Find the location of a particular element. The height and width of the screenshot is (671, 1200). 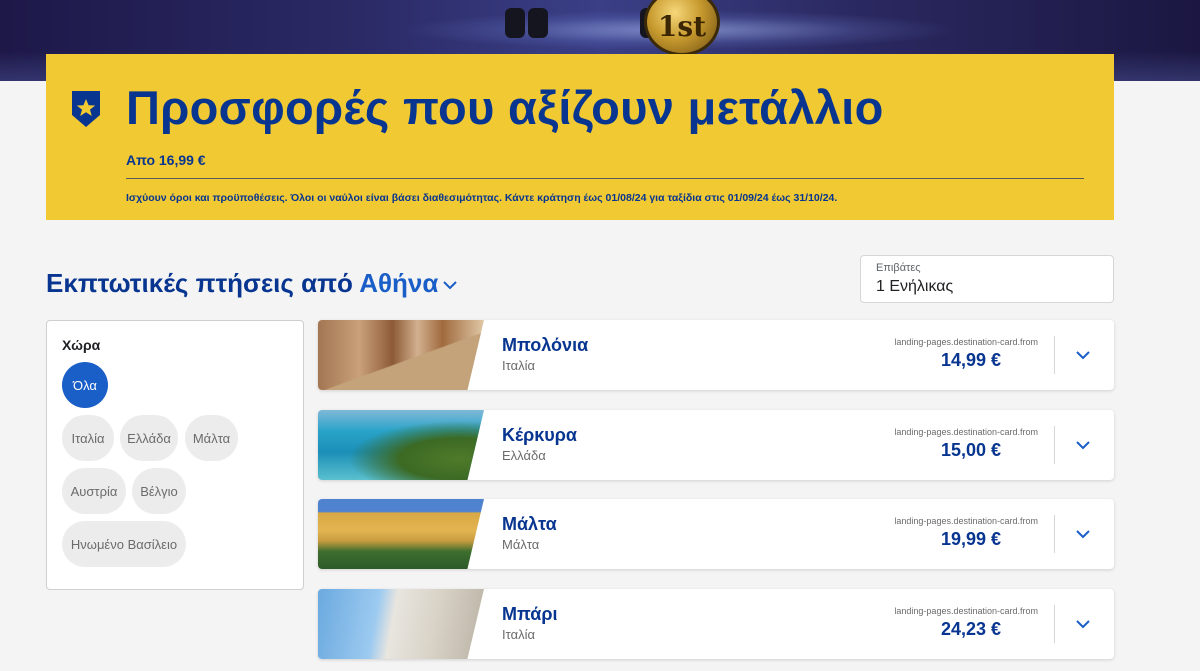

passengers-label: Επιβάτες is located at coordinates (898, 268).